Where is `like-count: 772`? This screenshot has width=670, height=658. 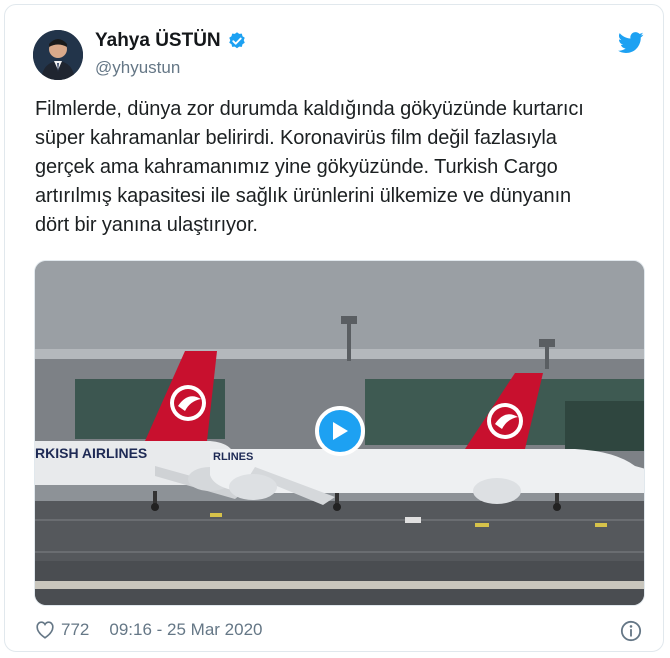 like-count: 772 is located at coordinates (75, 630).